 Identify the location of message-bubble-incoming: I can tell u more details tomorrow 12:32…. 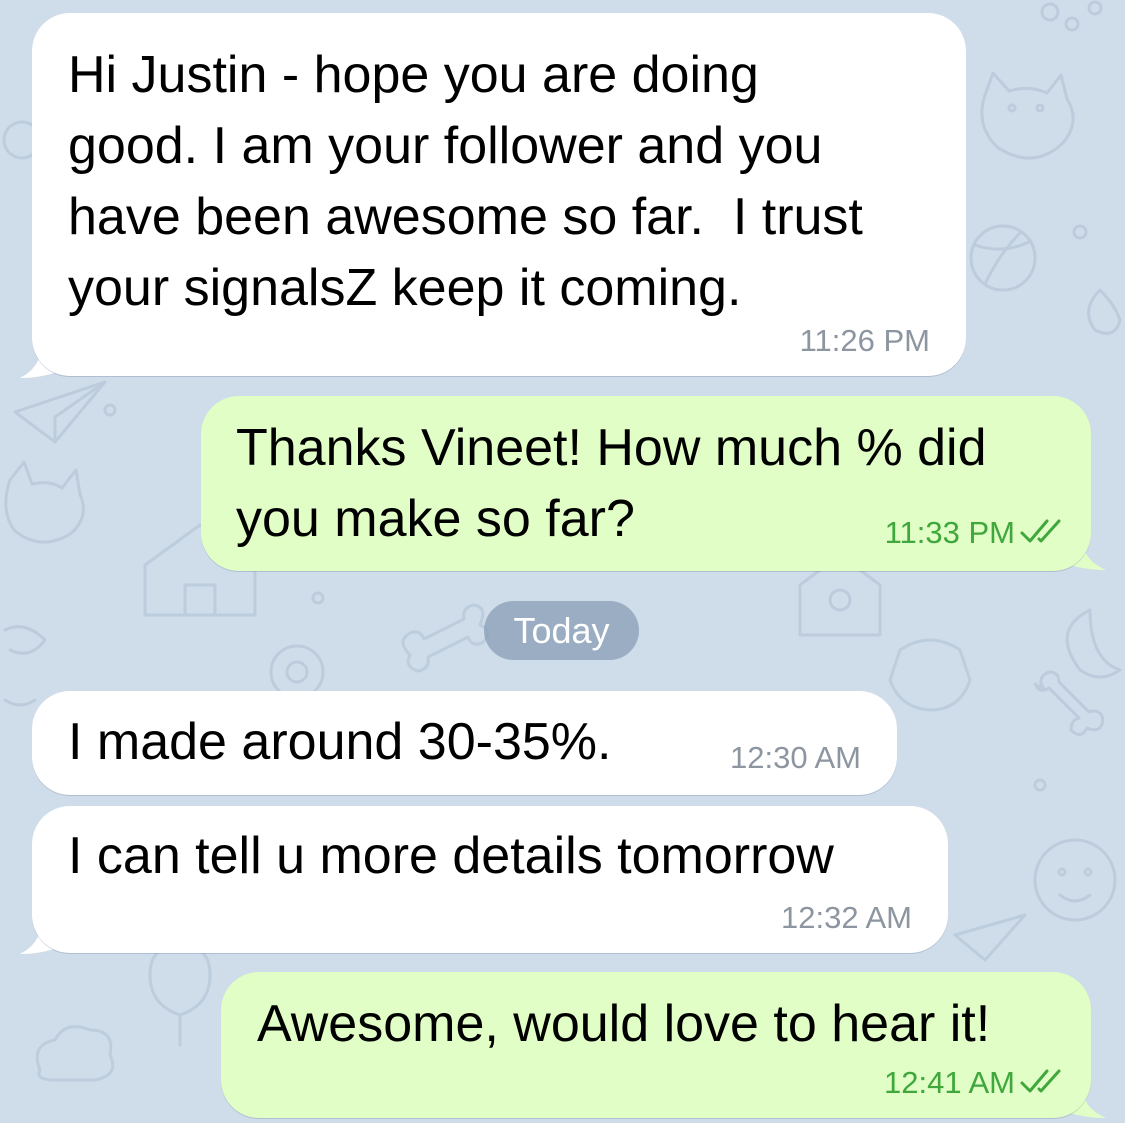
(490, 879).